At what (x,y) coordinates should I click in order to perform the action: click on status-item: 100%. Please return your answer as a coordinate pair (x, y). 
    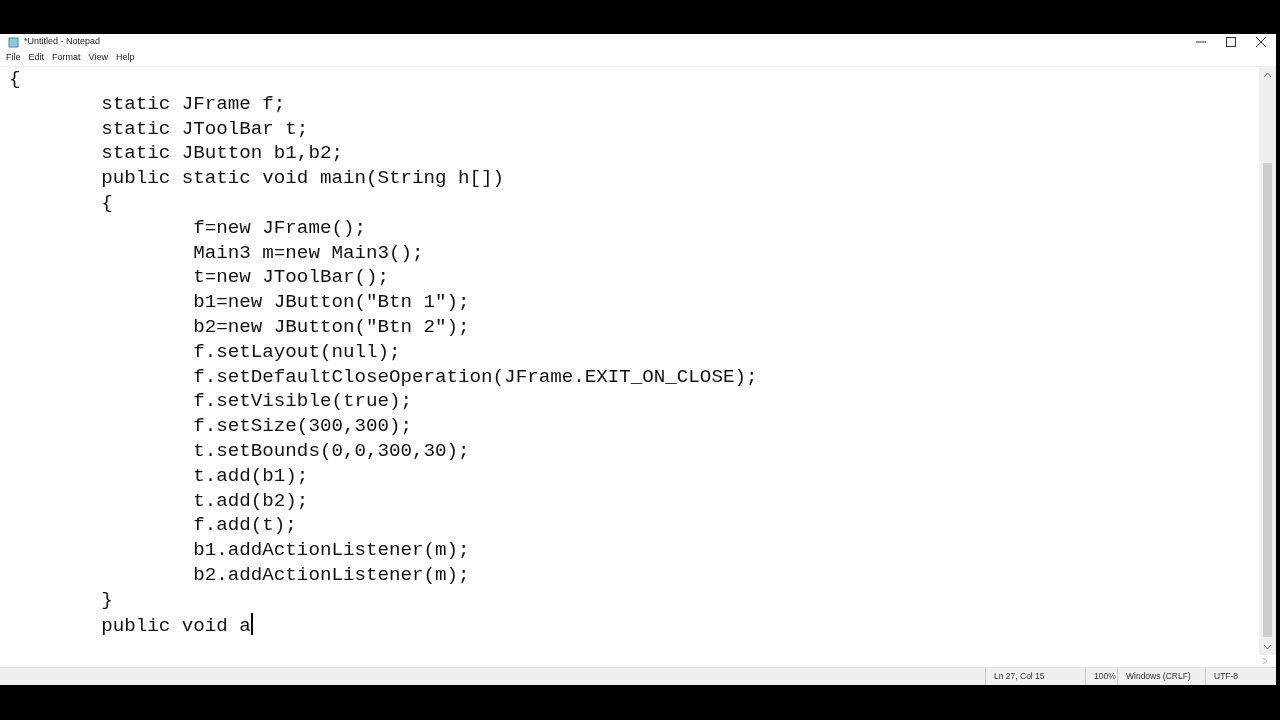
    Looking at the image, I should click on (1105, 676).